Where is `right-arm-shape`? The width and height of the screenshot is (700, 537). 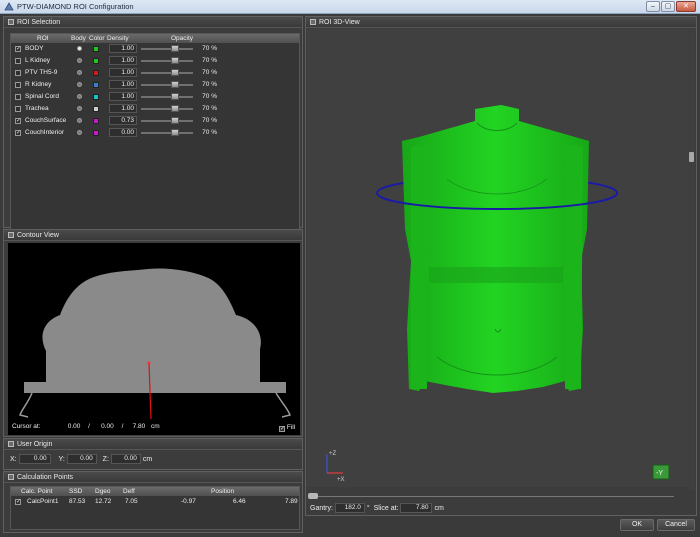 right-arm-shape is located at coordinates (573, 266).